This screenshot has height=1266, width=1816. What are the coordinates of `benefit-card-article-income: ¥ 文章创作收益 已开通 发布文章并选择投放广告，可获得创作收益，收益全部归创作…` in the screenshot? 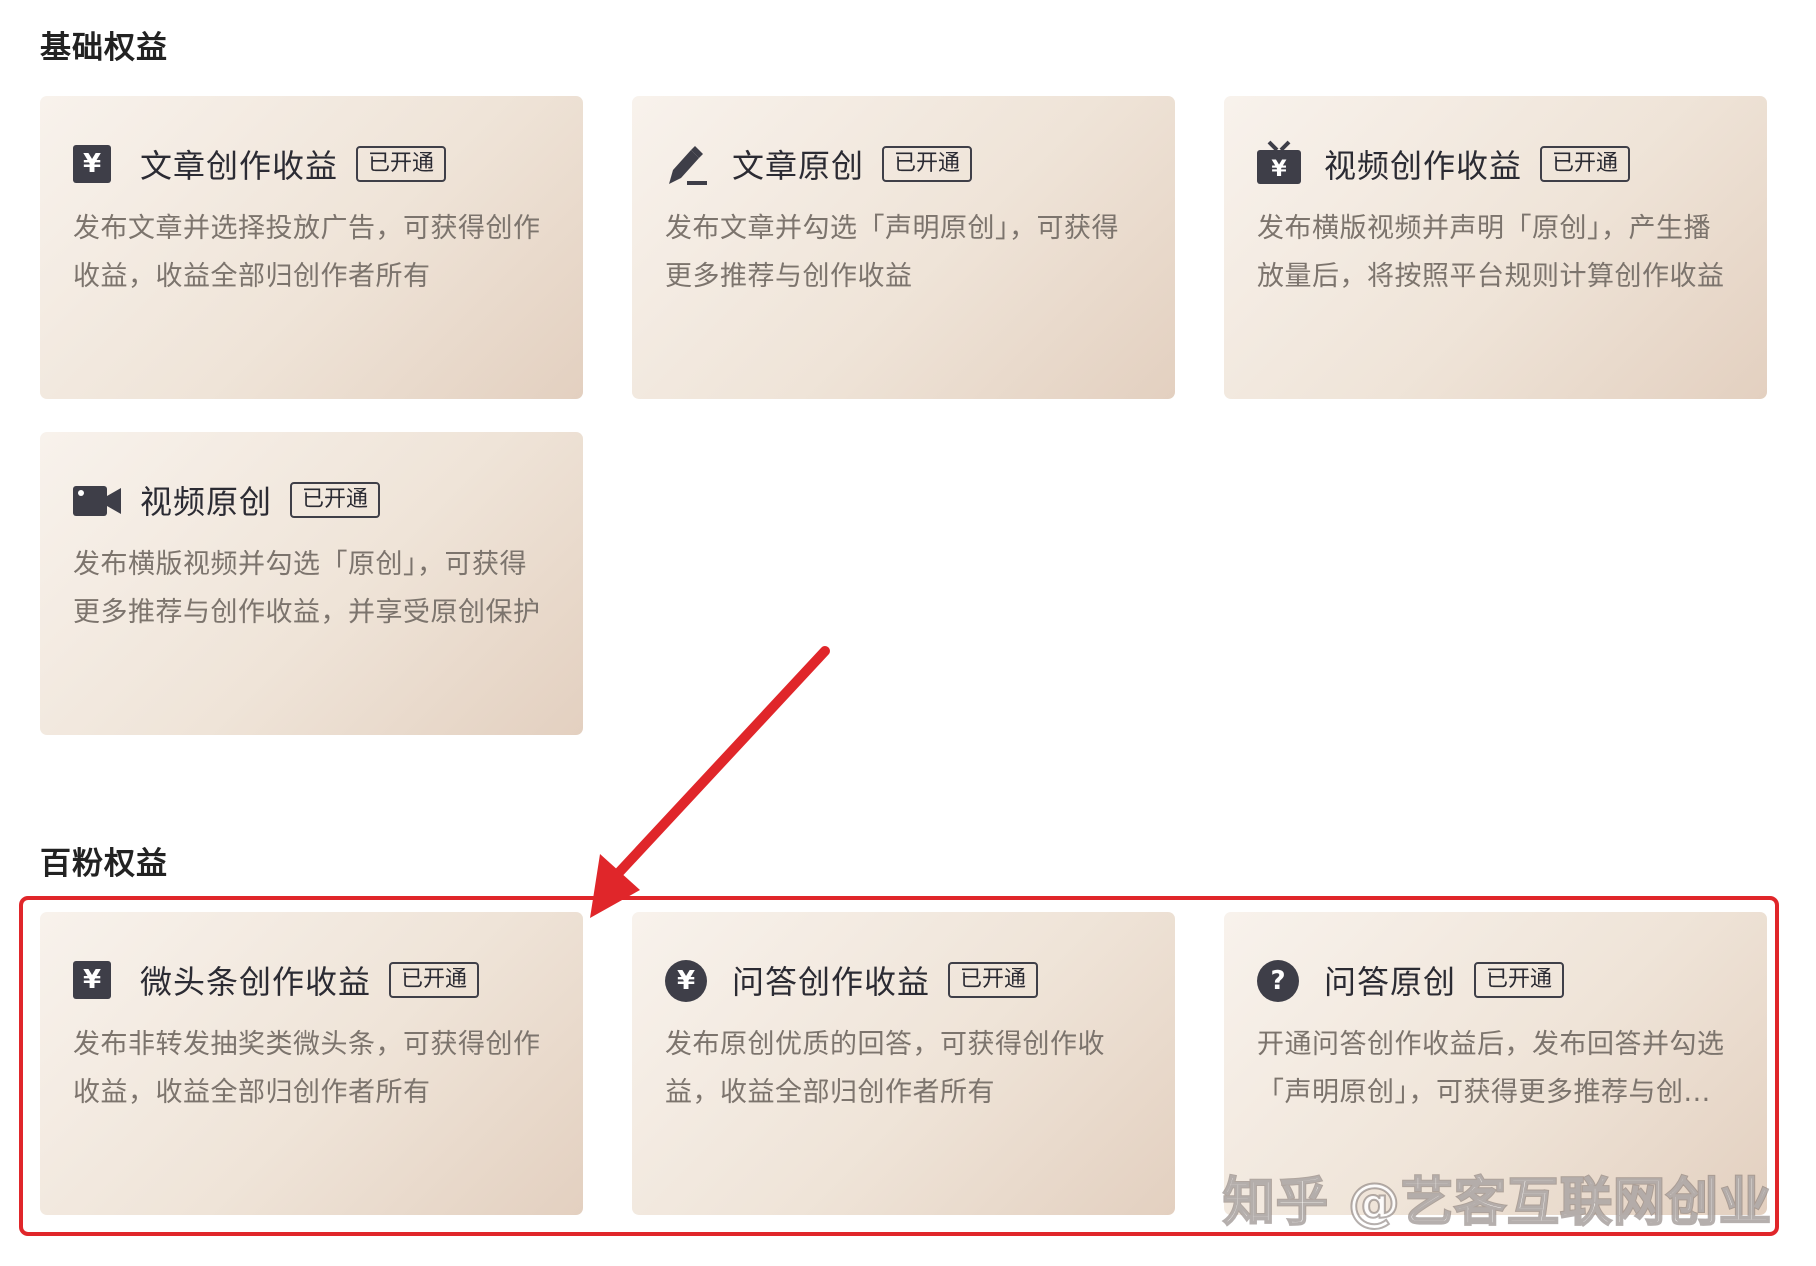 It's located at (311, 247).